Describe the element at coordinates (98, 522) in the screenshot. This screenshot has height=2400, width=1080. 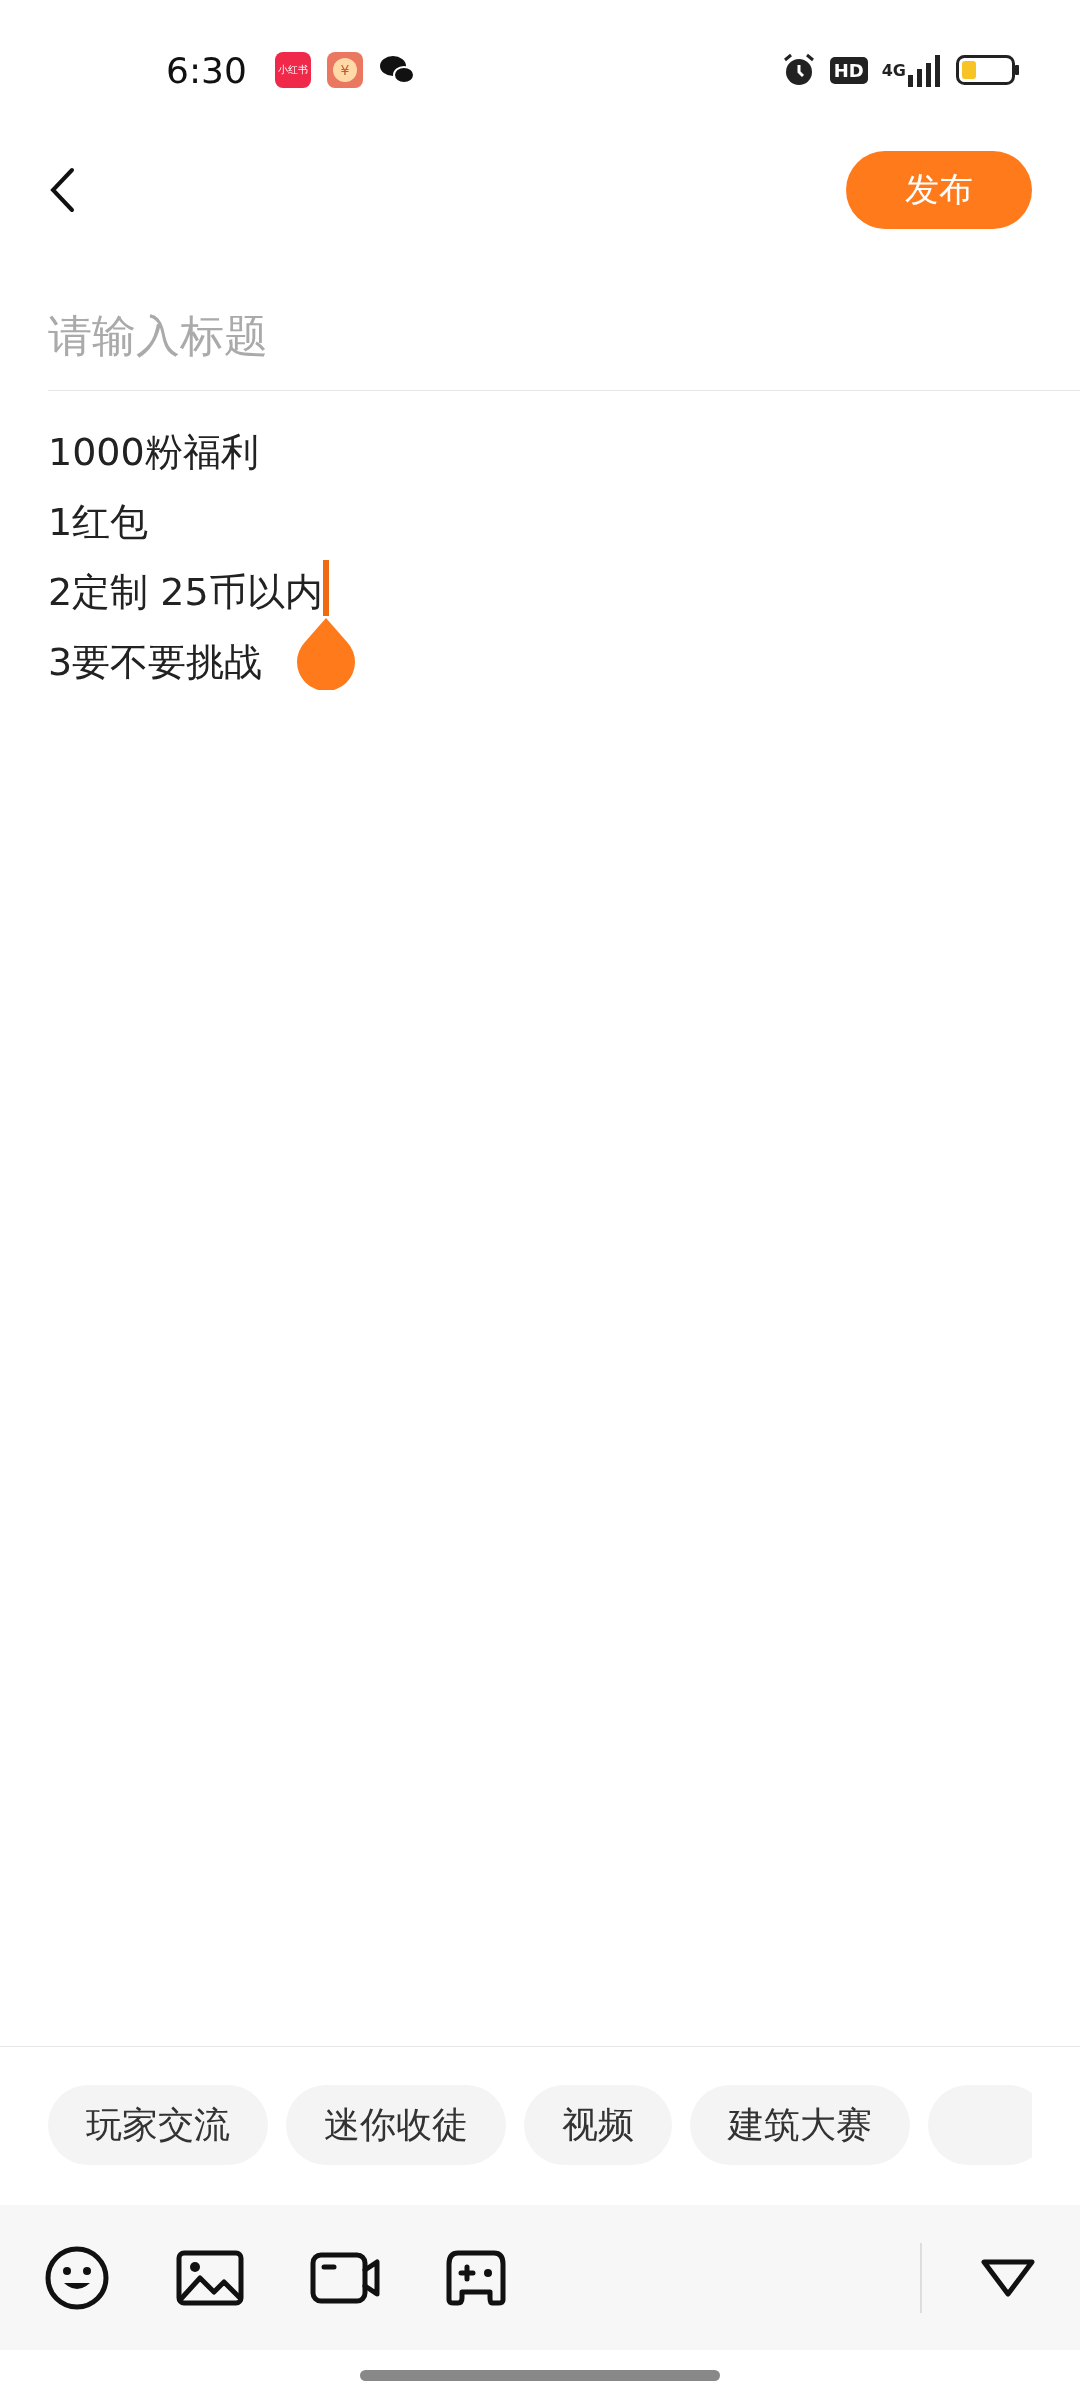
I see `body-text-line: 1红包` at that location.